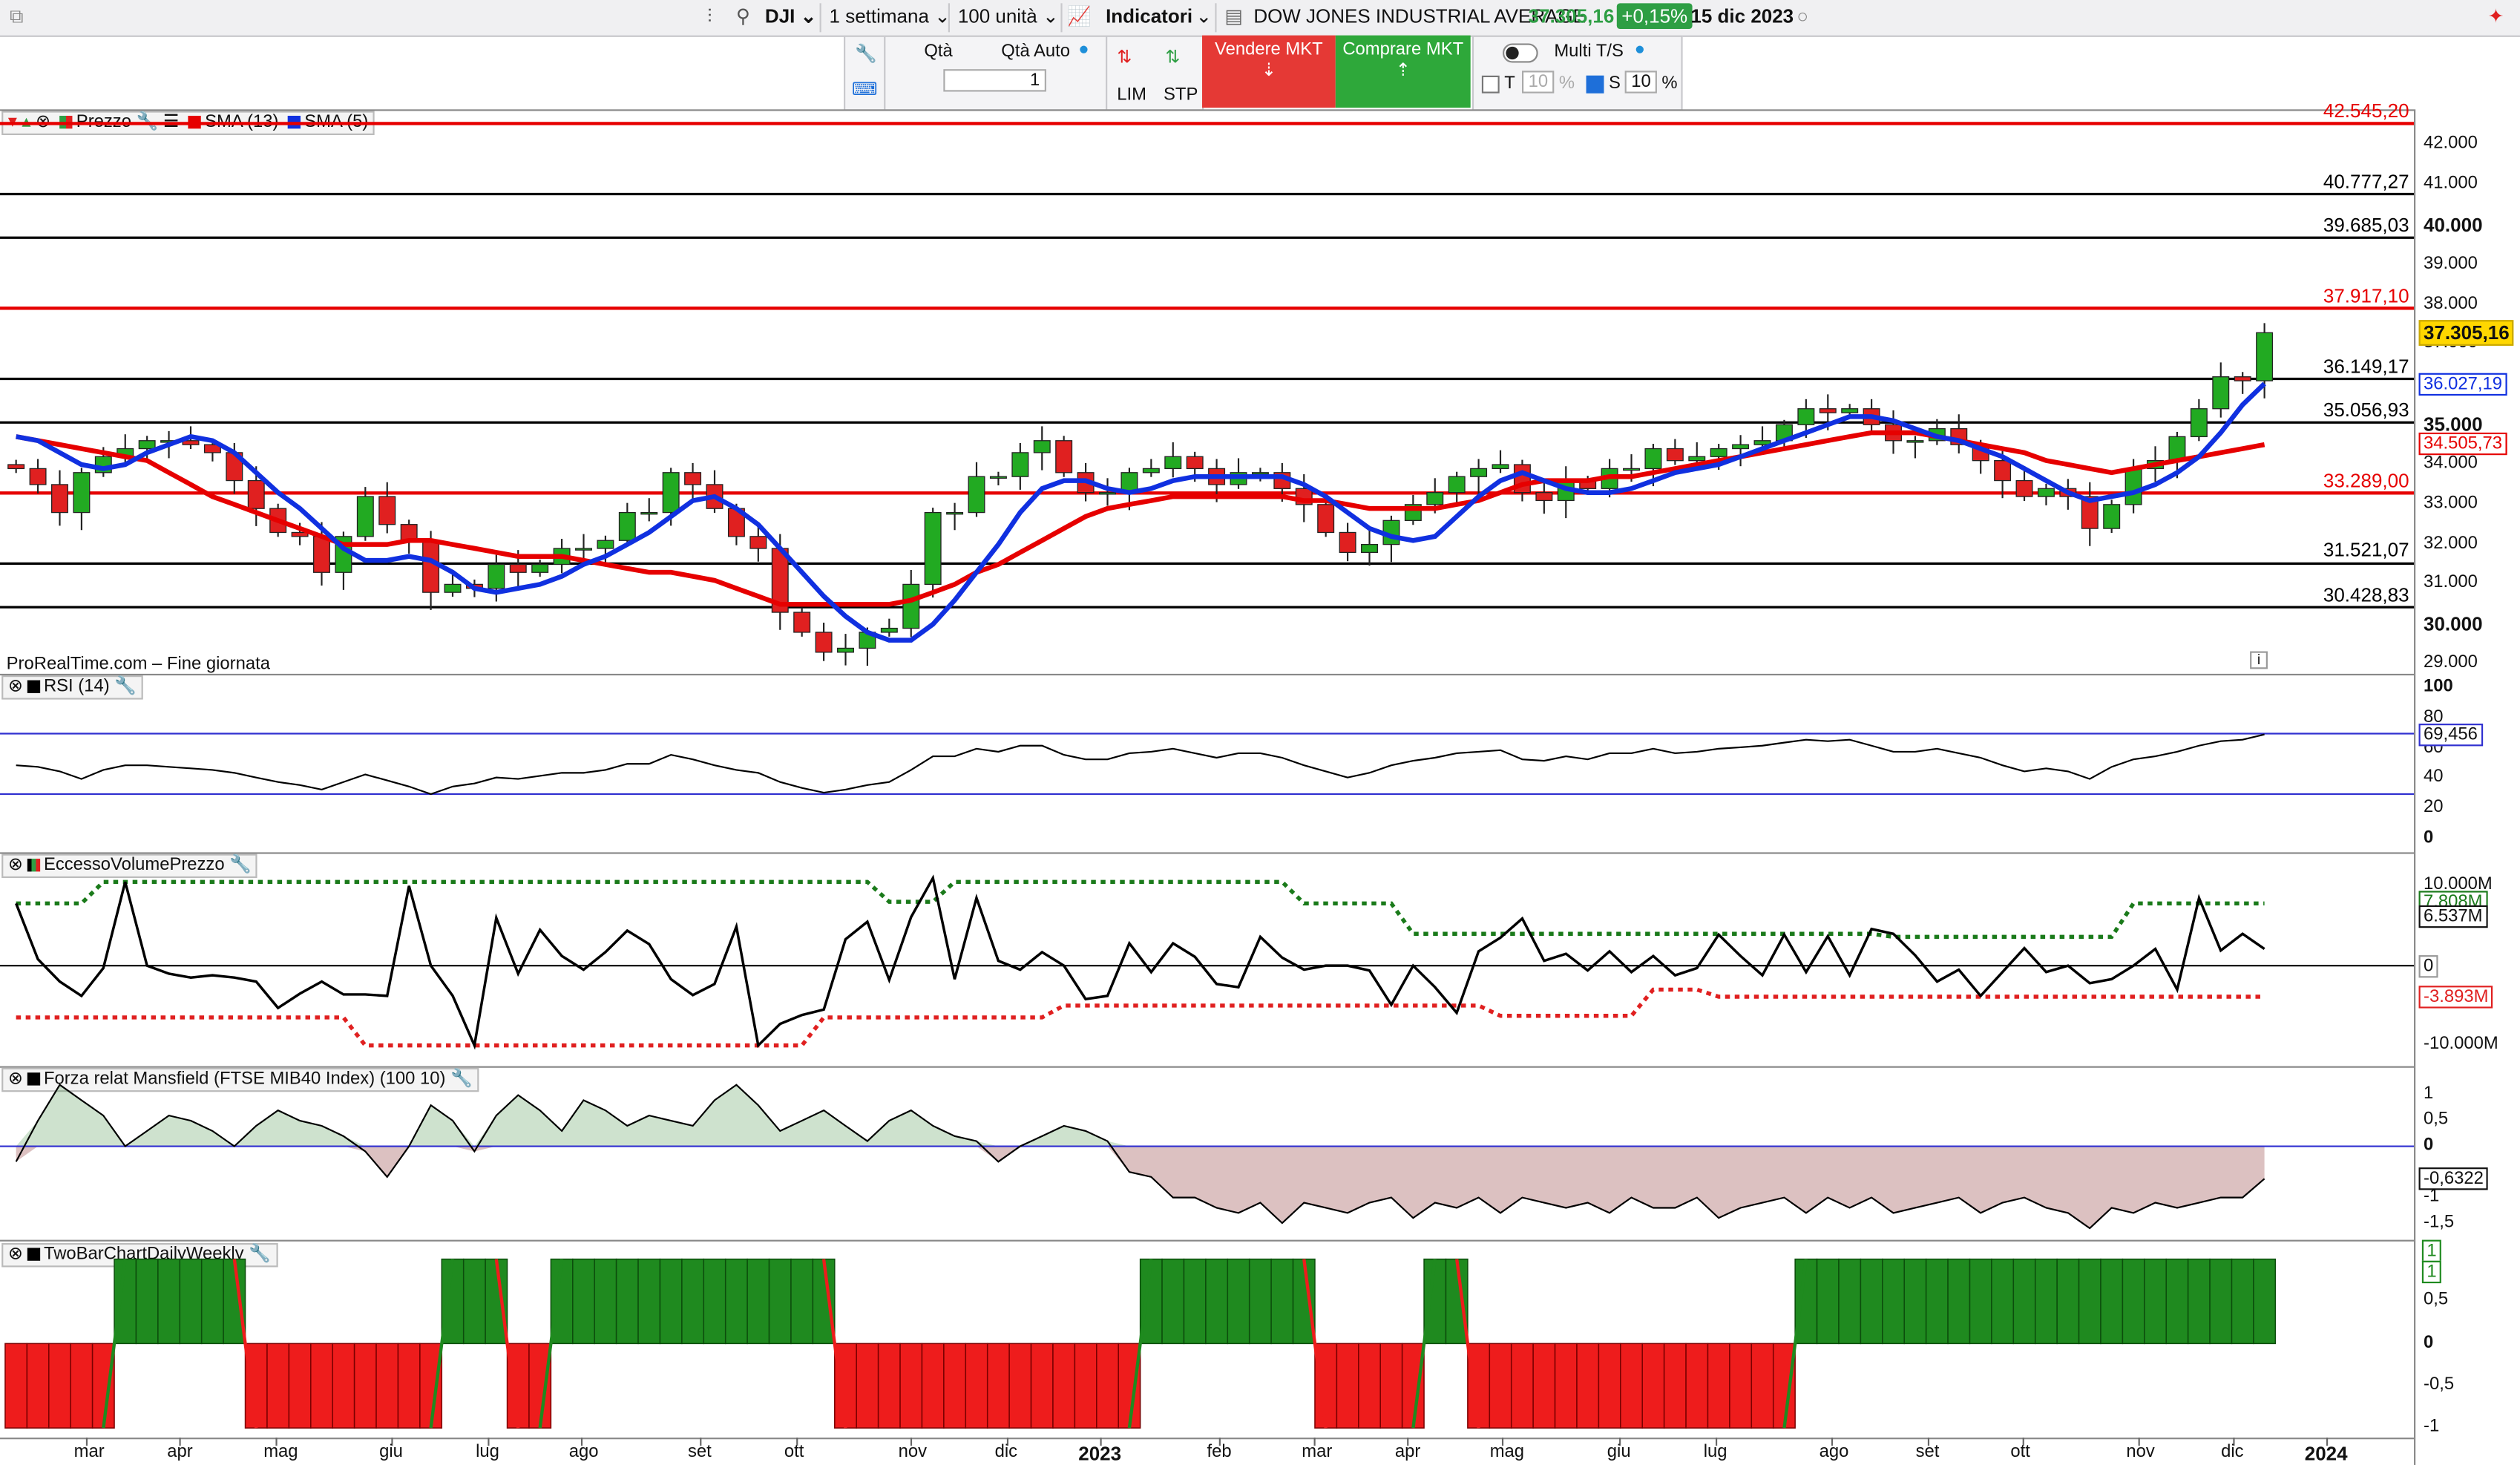 Image resolution: width=2520 pixels, height=1465 pixels. Describe the element at coordinates (794, 1452) in the screenshot. I see `month-label: ott` at that location.